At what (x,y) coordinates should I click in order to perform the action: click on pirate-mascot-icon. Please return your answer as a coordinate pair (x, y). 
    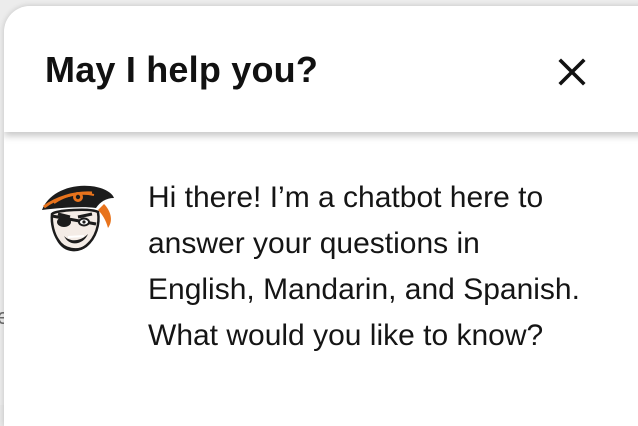
    Looking at the image, I should click on (76, 218).